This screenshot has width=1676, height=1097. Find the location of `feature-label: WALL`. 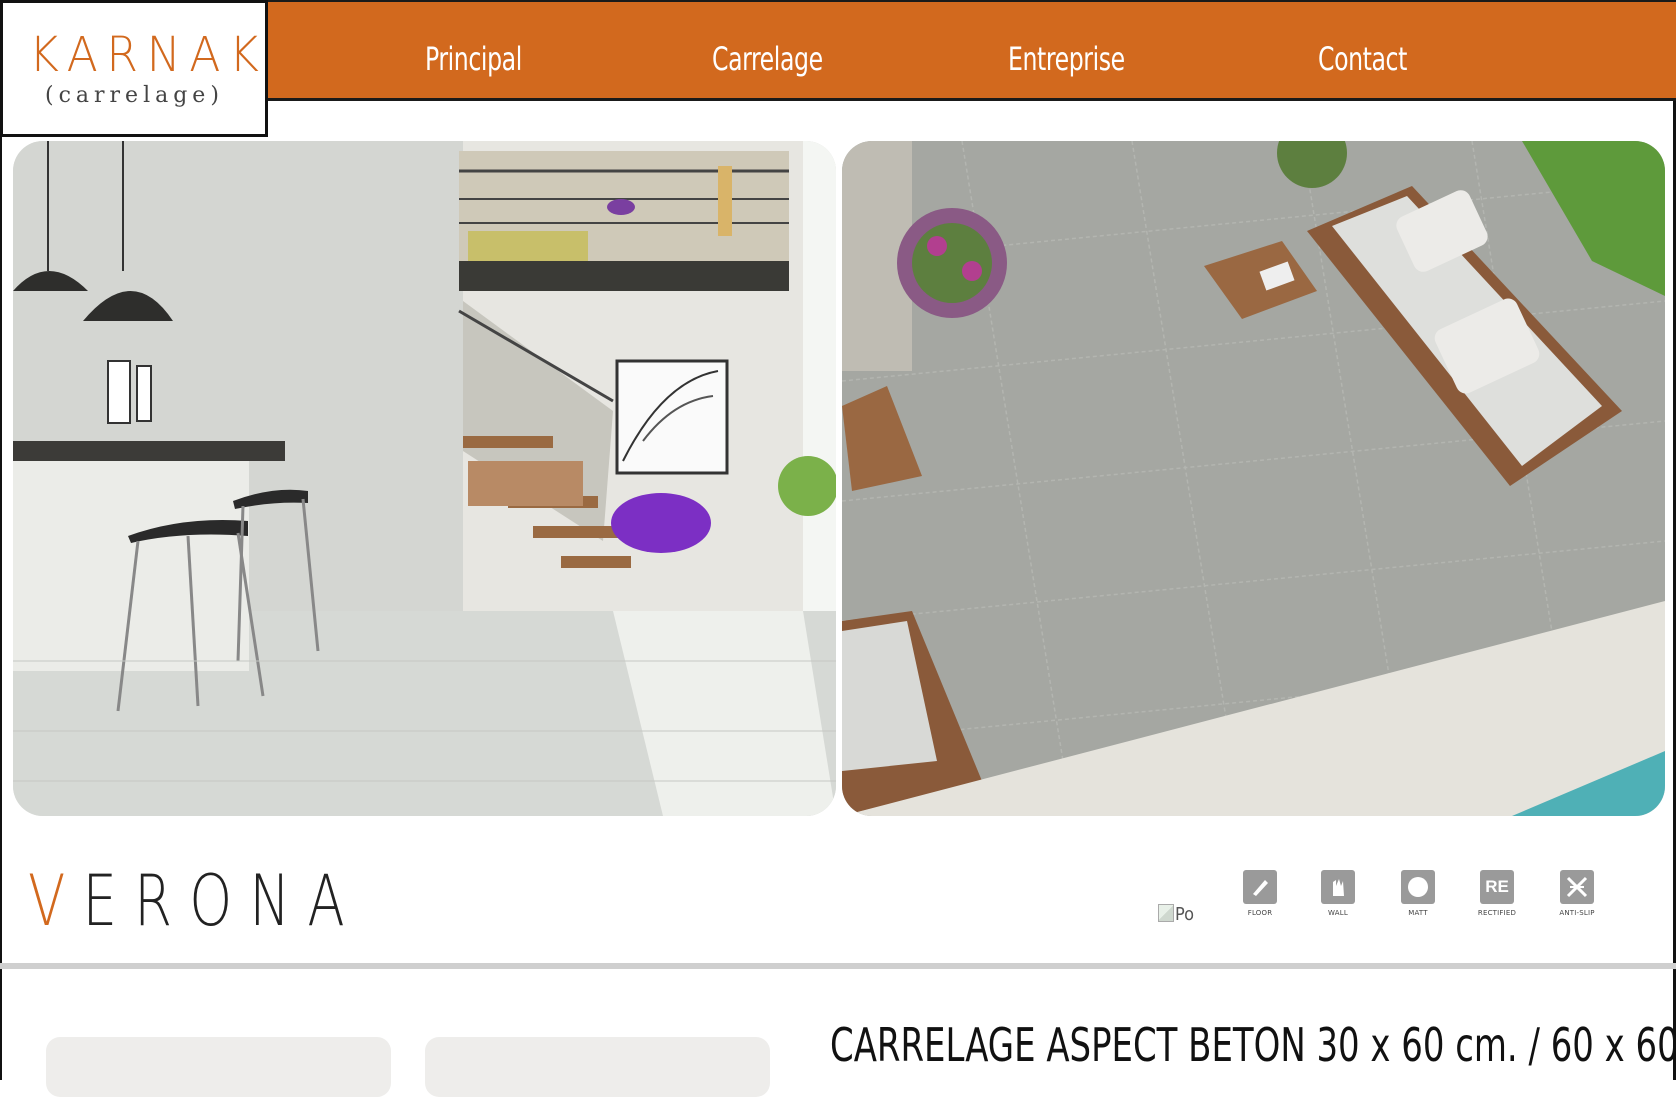

feature-label: WALL is located at coordinates (1338, 913).